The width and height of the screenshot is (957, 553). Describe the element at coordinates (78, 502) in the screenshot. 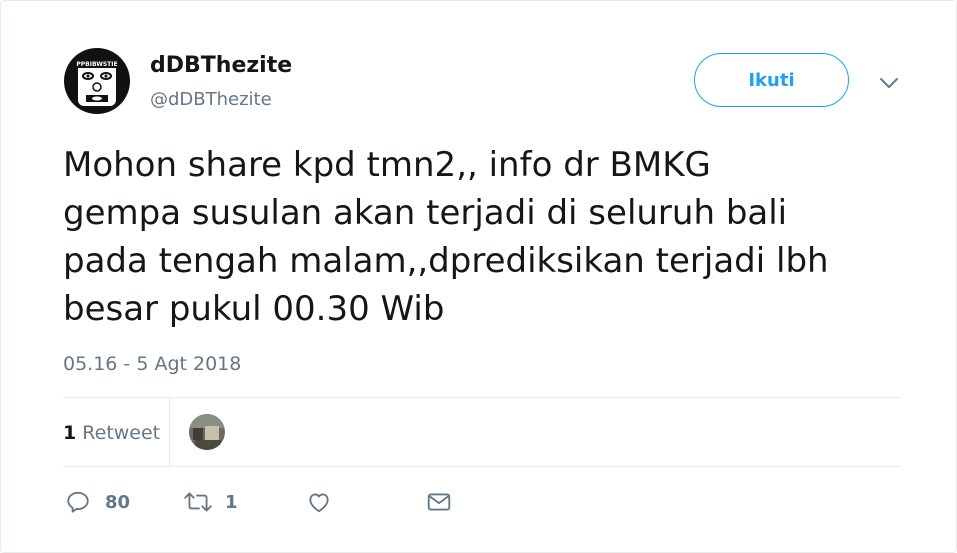

I see `reply-icon` at that location.